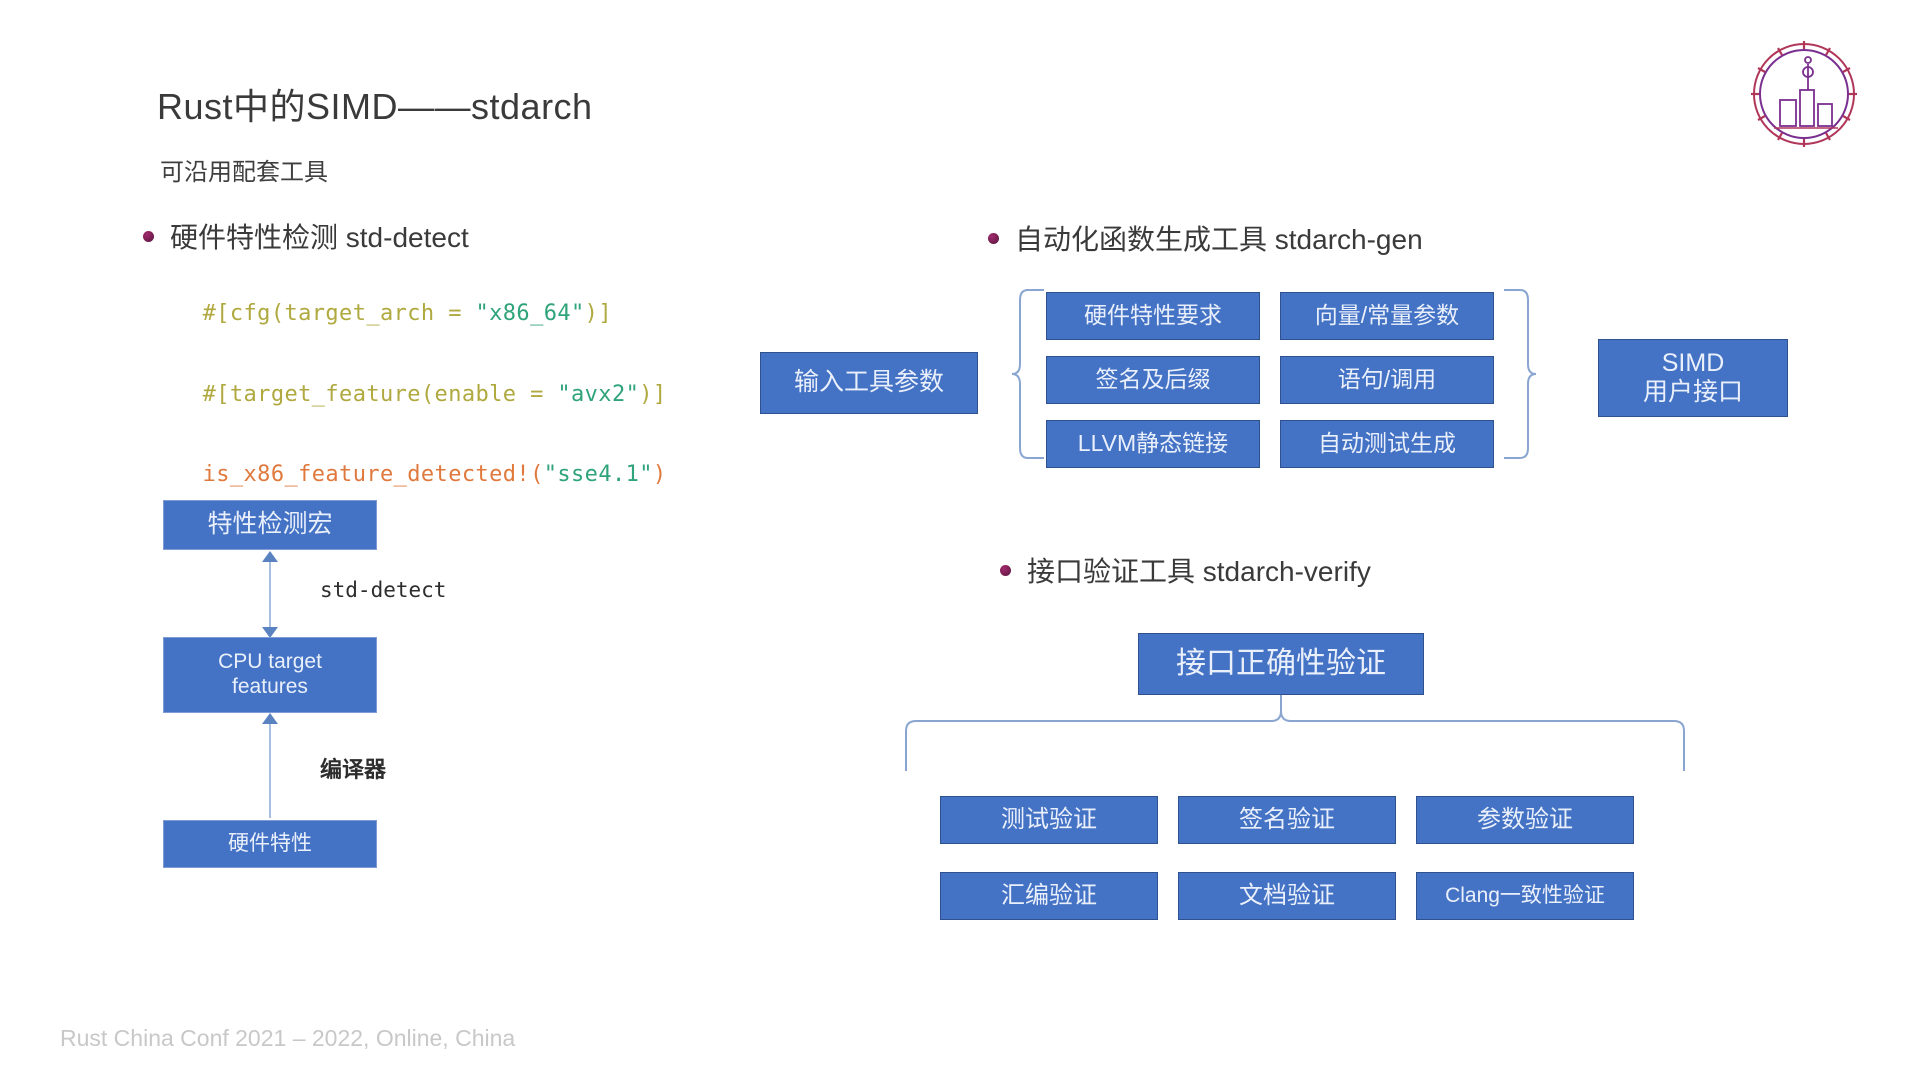  What do you see at coordinates (1387, 316) in the screenshot?
I see `gen-box-vector-const-params: 向量/常量参数` at bounding box center [1387, 316].